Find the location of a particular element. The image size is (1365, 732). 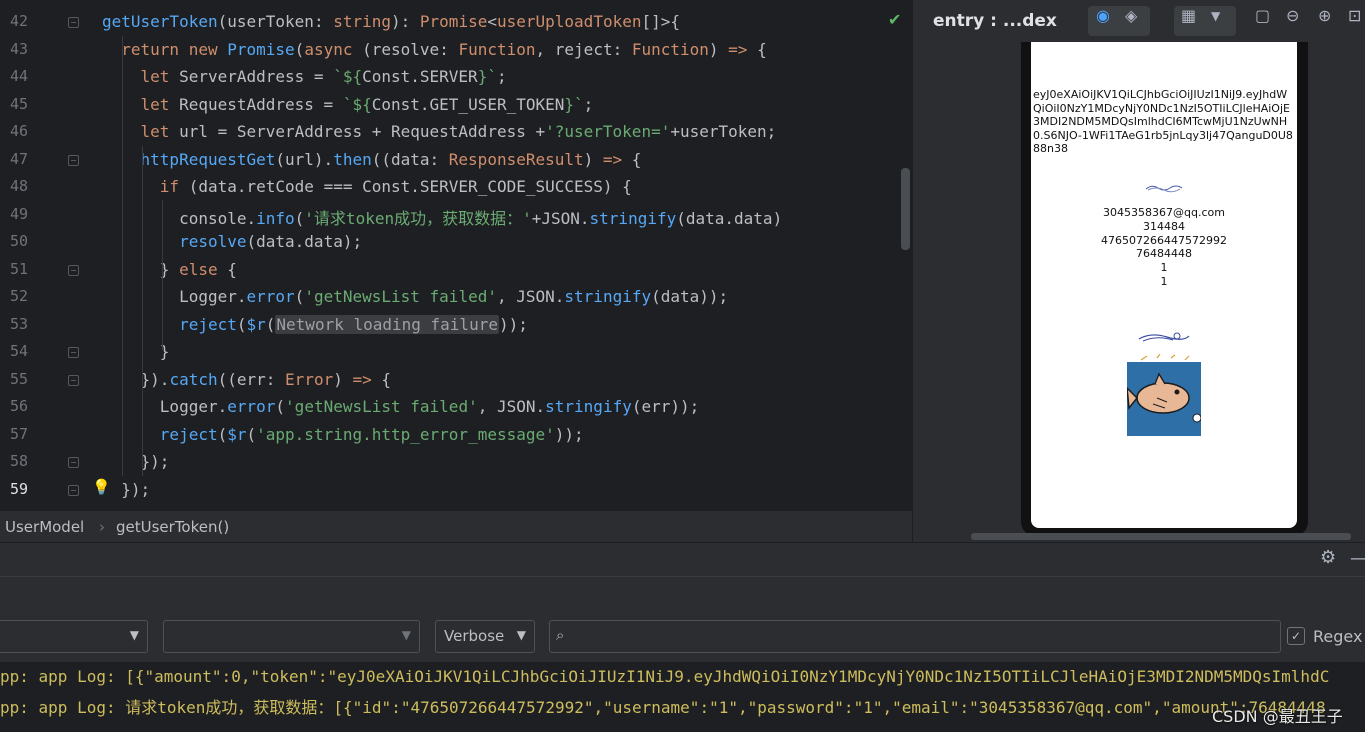

code-token: : is located at coordinates (323, 21).